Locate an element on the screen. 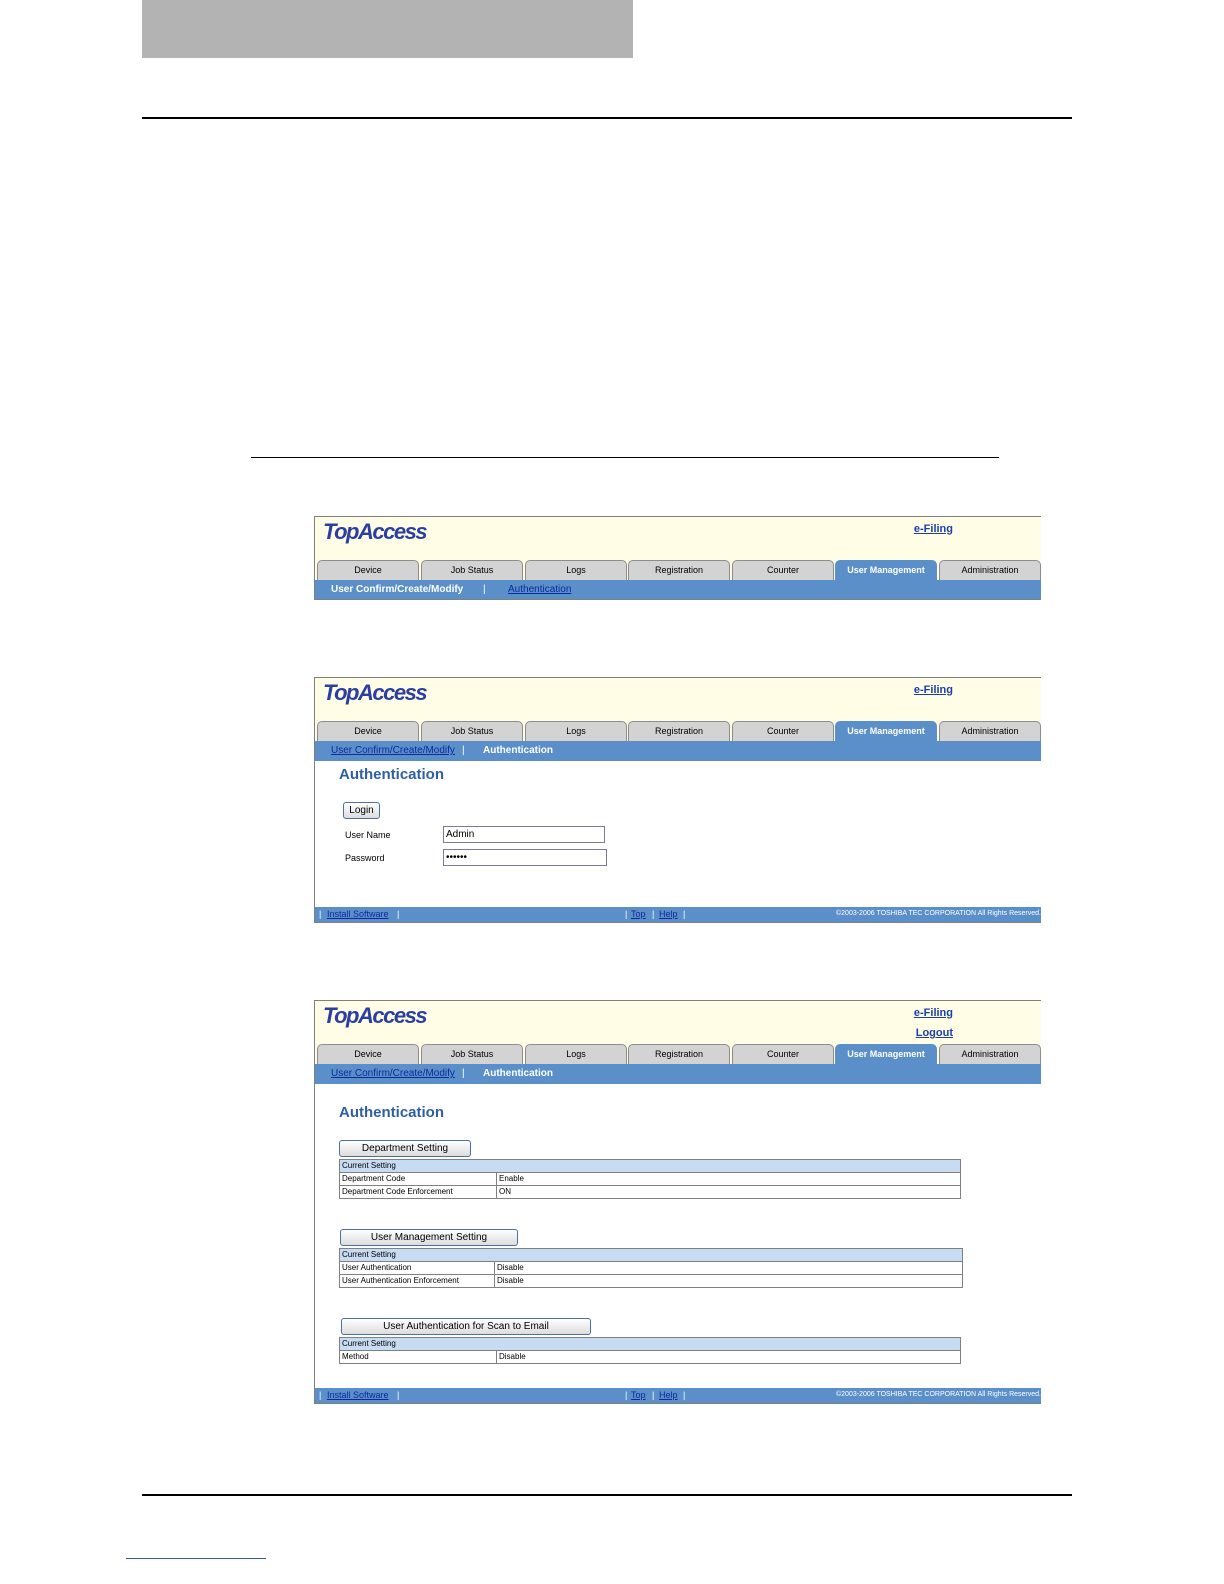 This screenshot has height=1584, width=1224. password-label: Password is located at coordinates (365, 858).